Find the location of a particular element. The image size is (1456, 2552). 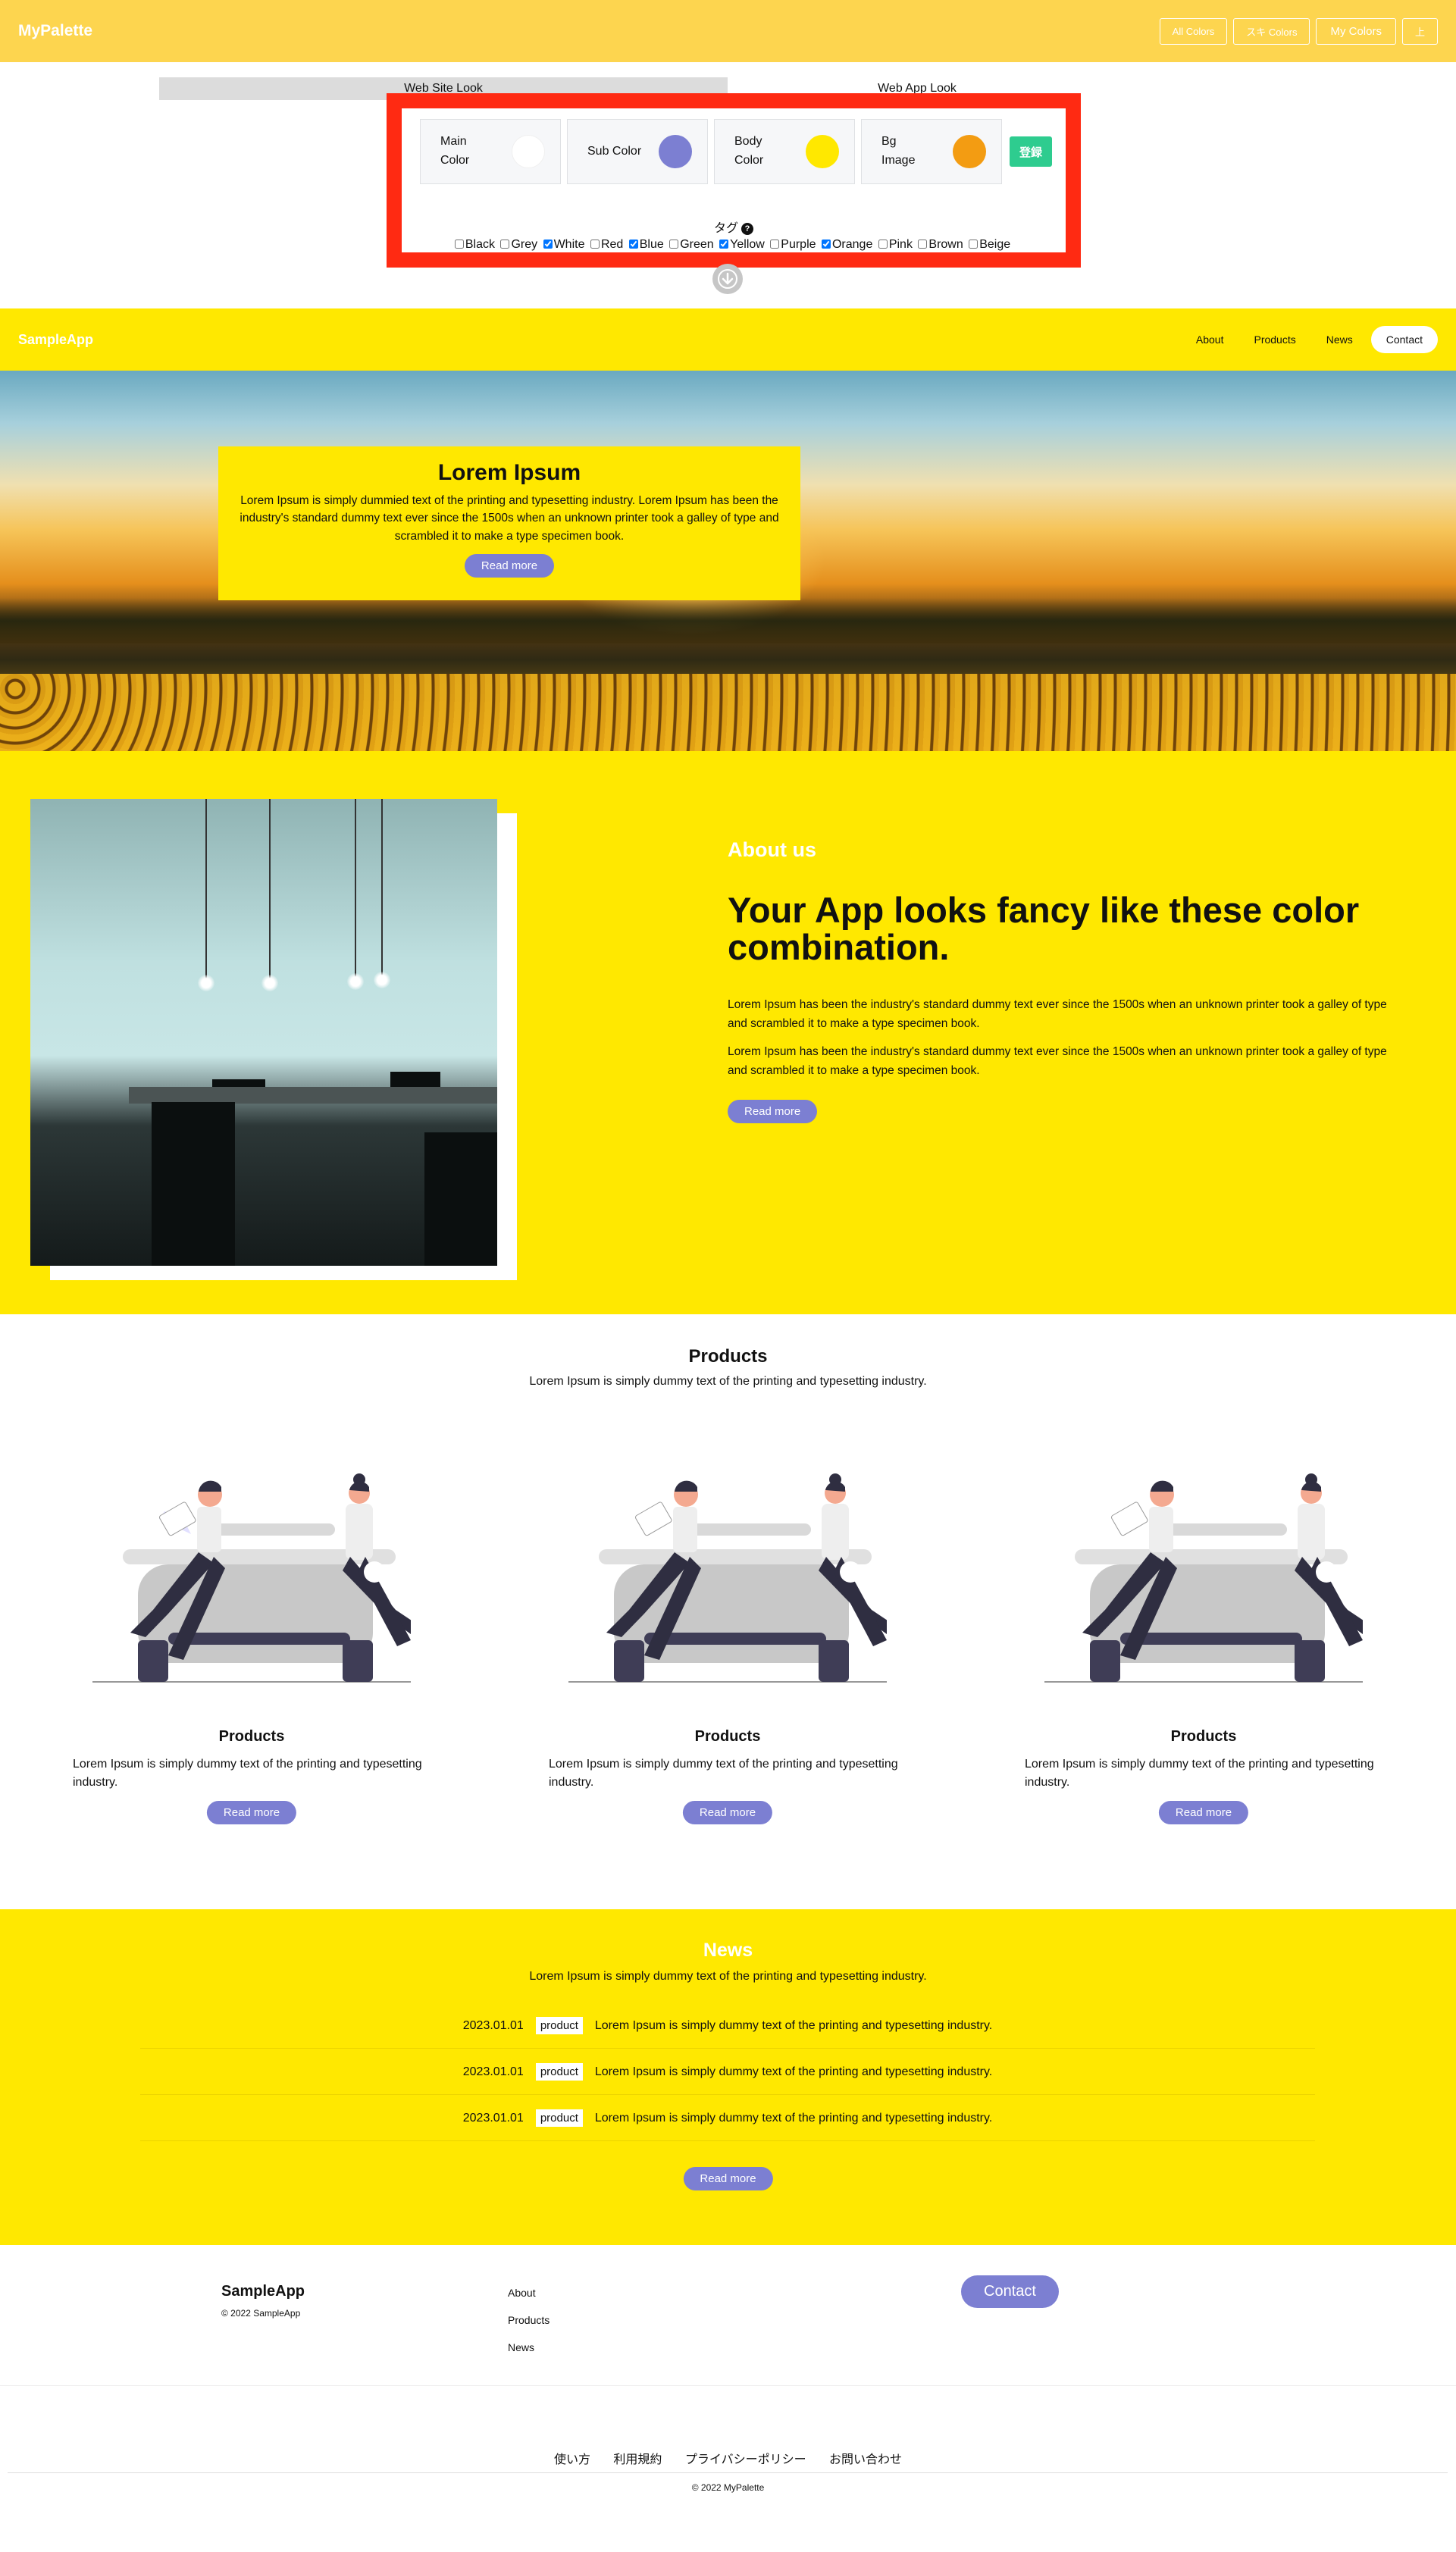

tag-grey-checkbox is located at coordinates (505, 244).